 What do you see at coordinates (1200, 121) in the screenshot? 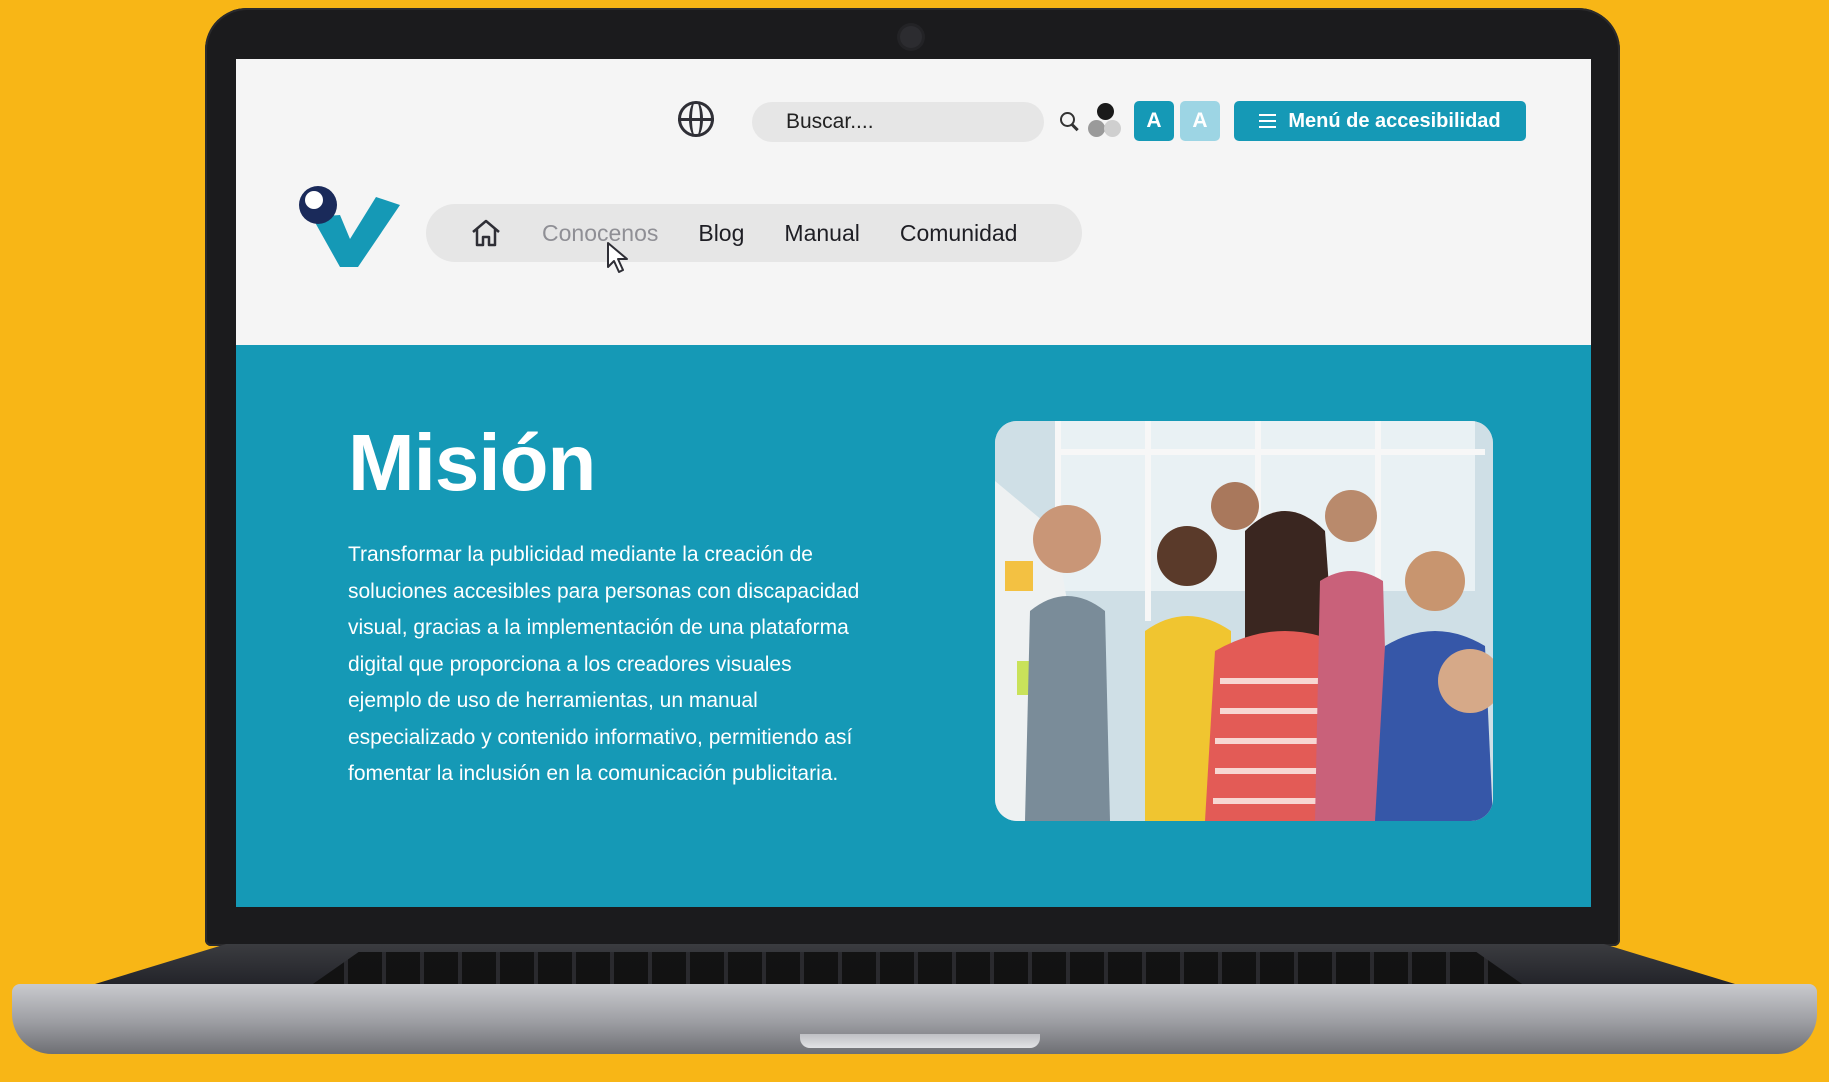
I see `font-decrease-button: A` at bounding box center [1200, 121].